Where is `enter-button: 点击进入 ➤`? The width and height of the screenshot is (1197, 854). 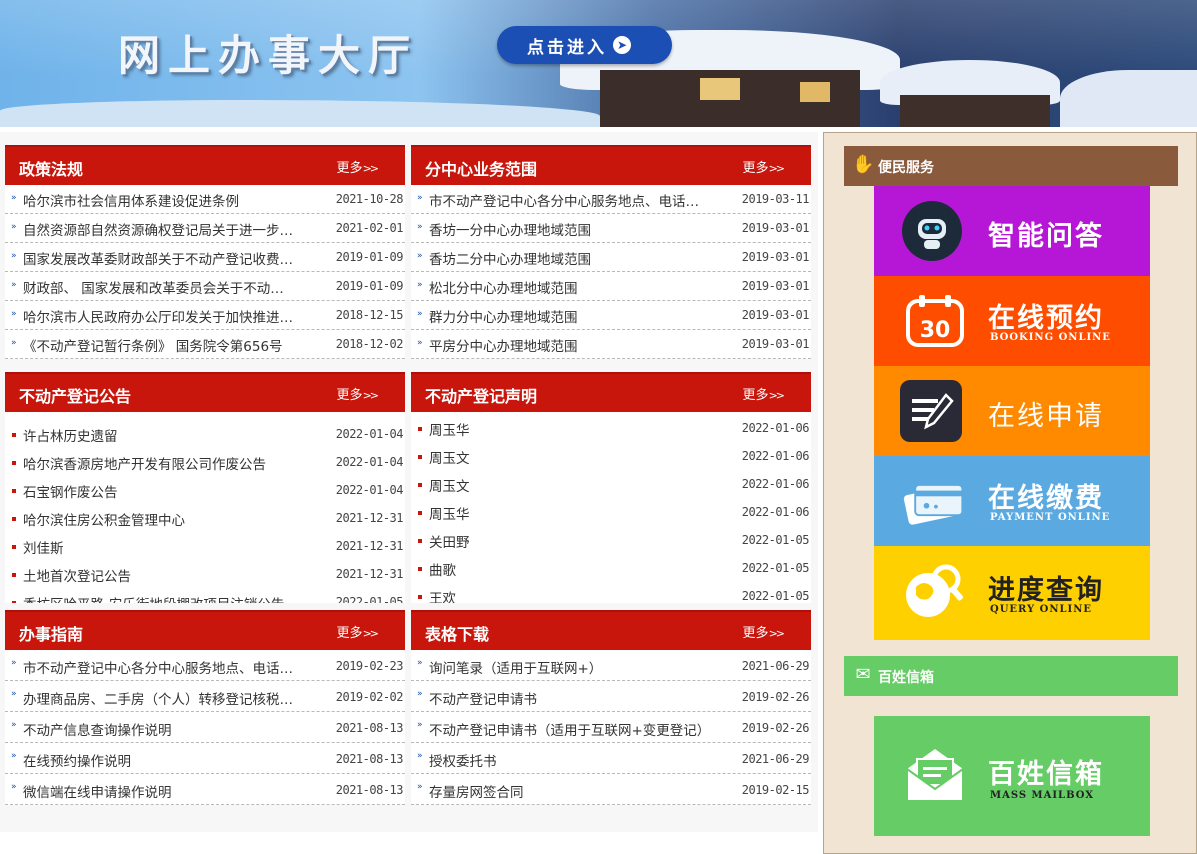 enter-button: 点击进入 ➤ is located at coordinates (584, 45).